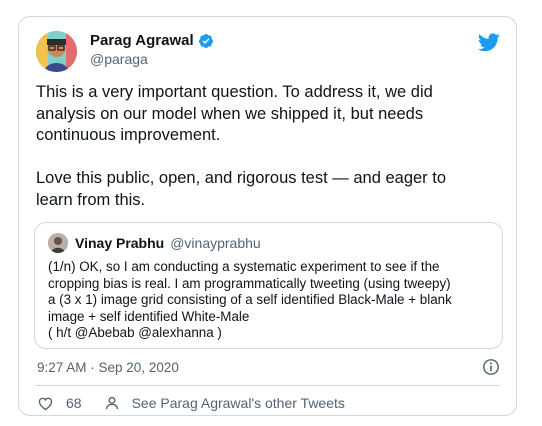 Image resolution: width=542 pixels, height=426 pixels. Describe the element at coordinates (56, 51) in the screenshot. I see `author-avatar` at that location.